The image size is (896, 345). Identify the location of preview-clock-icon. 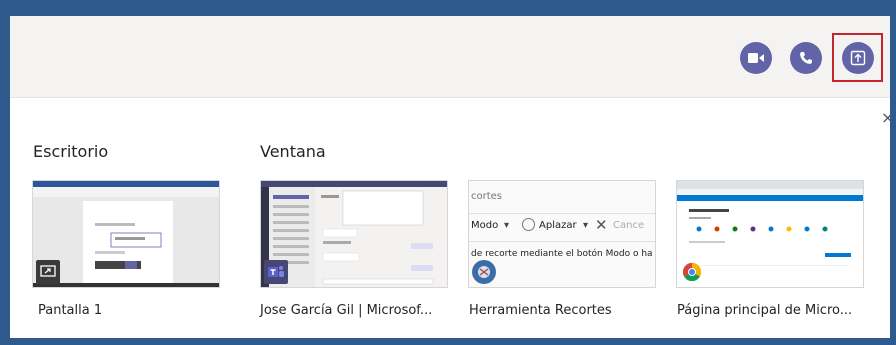
(528, 224).